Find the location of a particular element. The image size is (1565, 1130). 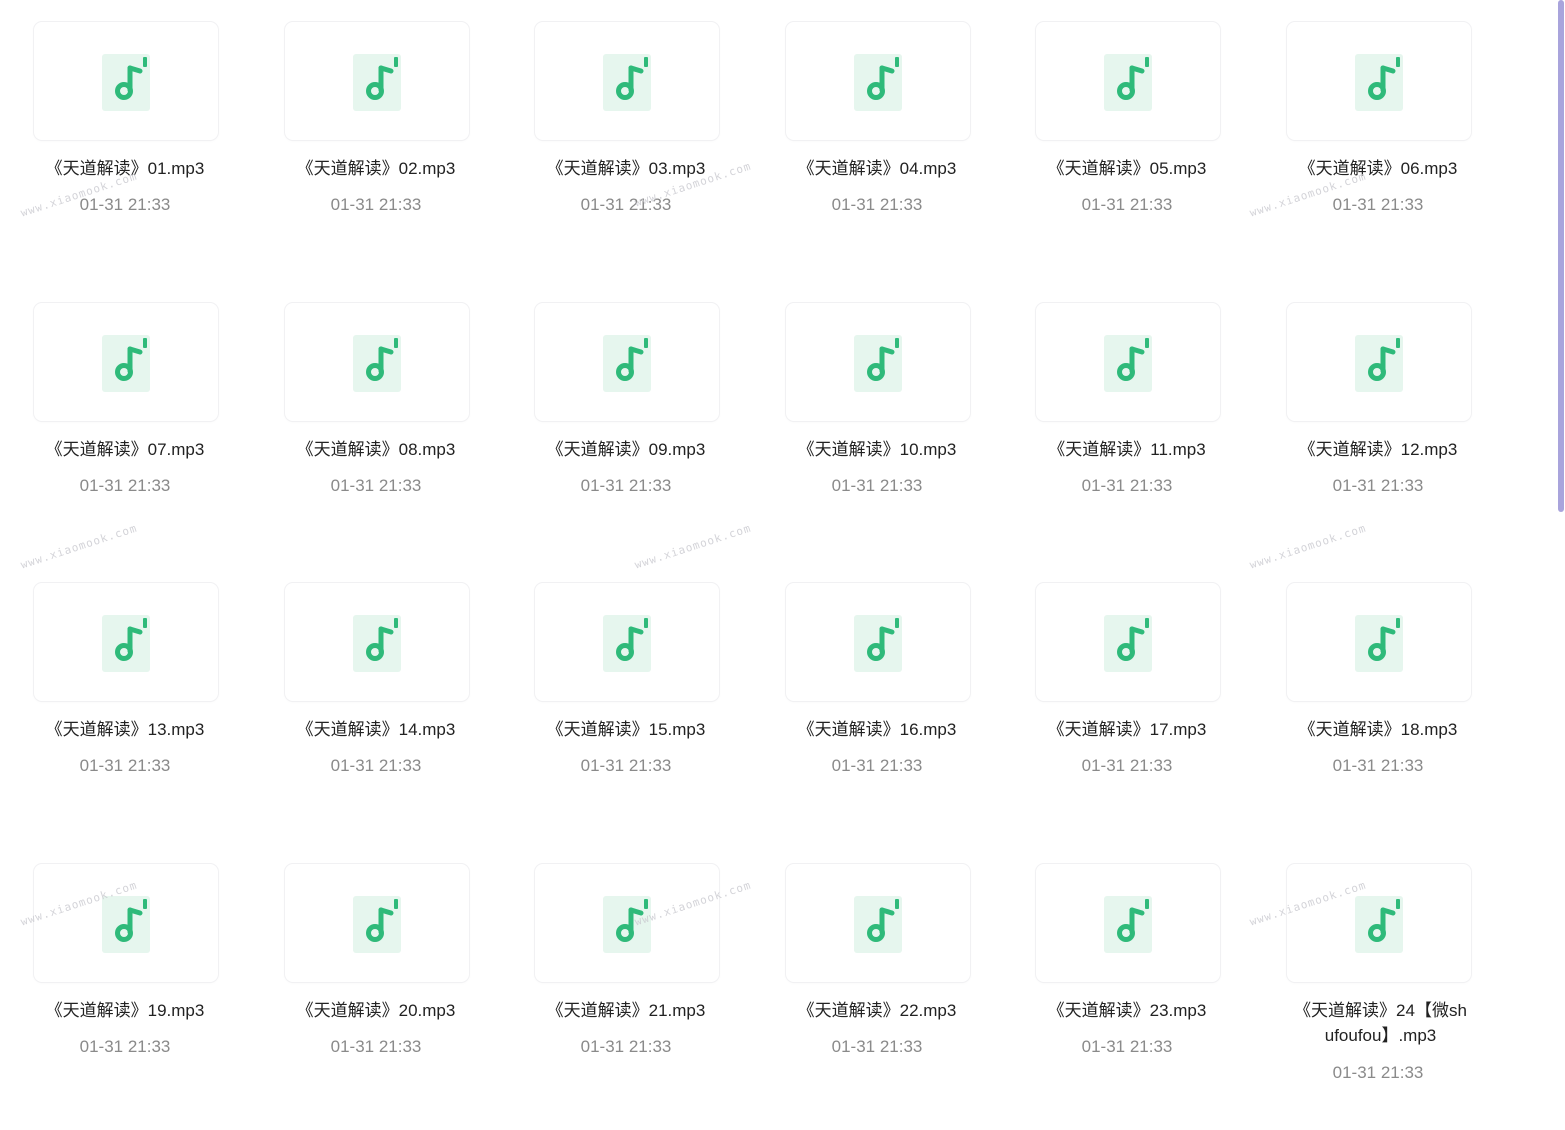

file-item: 《天道解读》15.mp3 01-31 21:33 is located at coordinates (626, 691).